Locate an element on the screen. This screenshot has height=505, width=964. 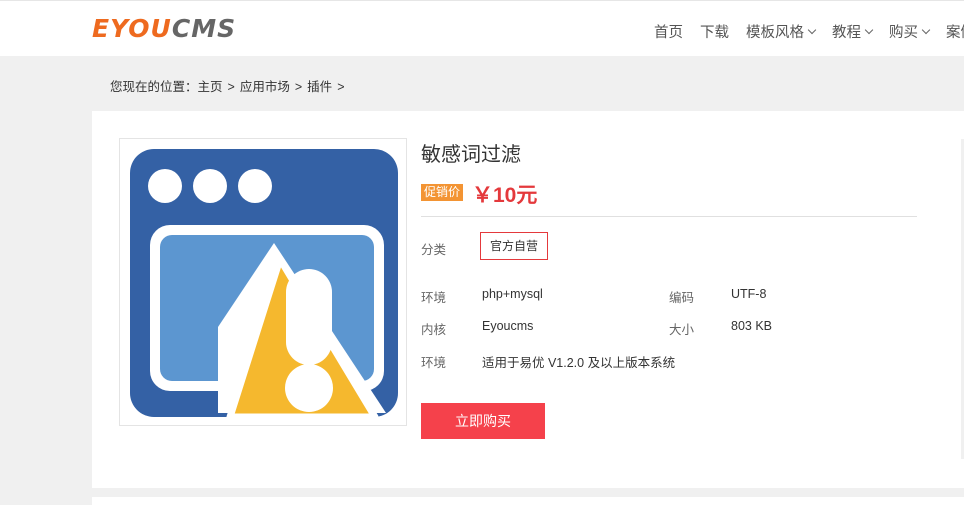
nav-item-tutorials: 教程 is located at coordinates (853, 31).